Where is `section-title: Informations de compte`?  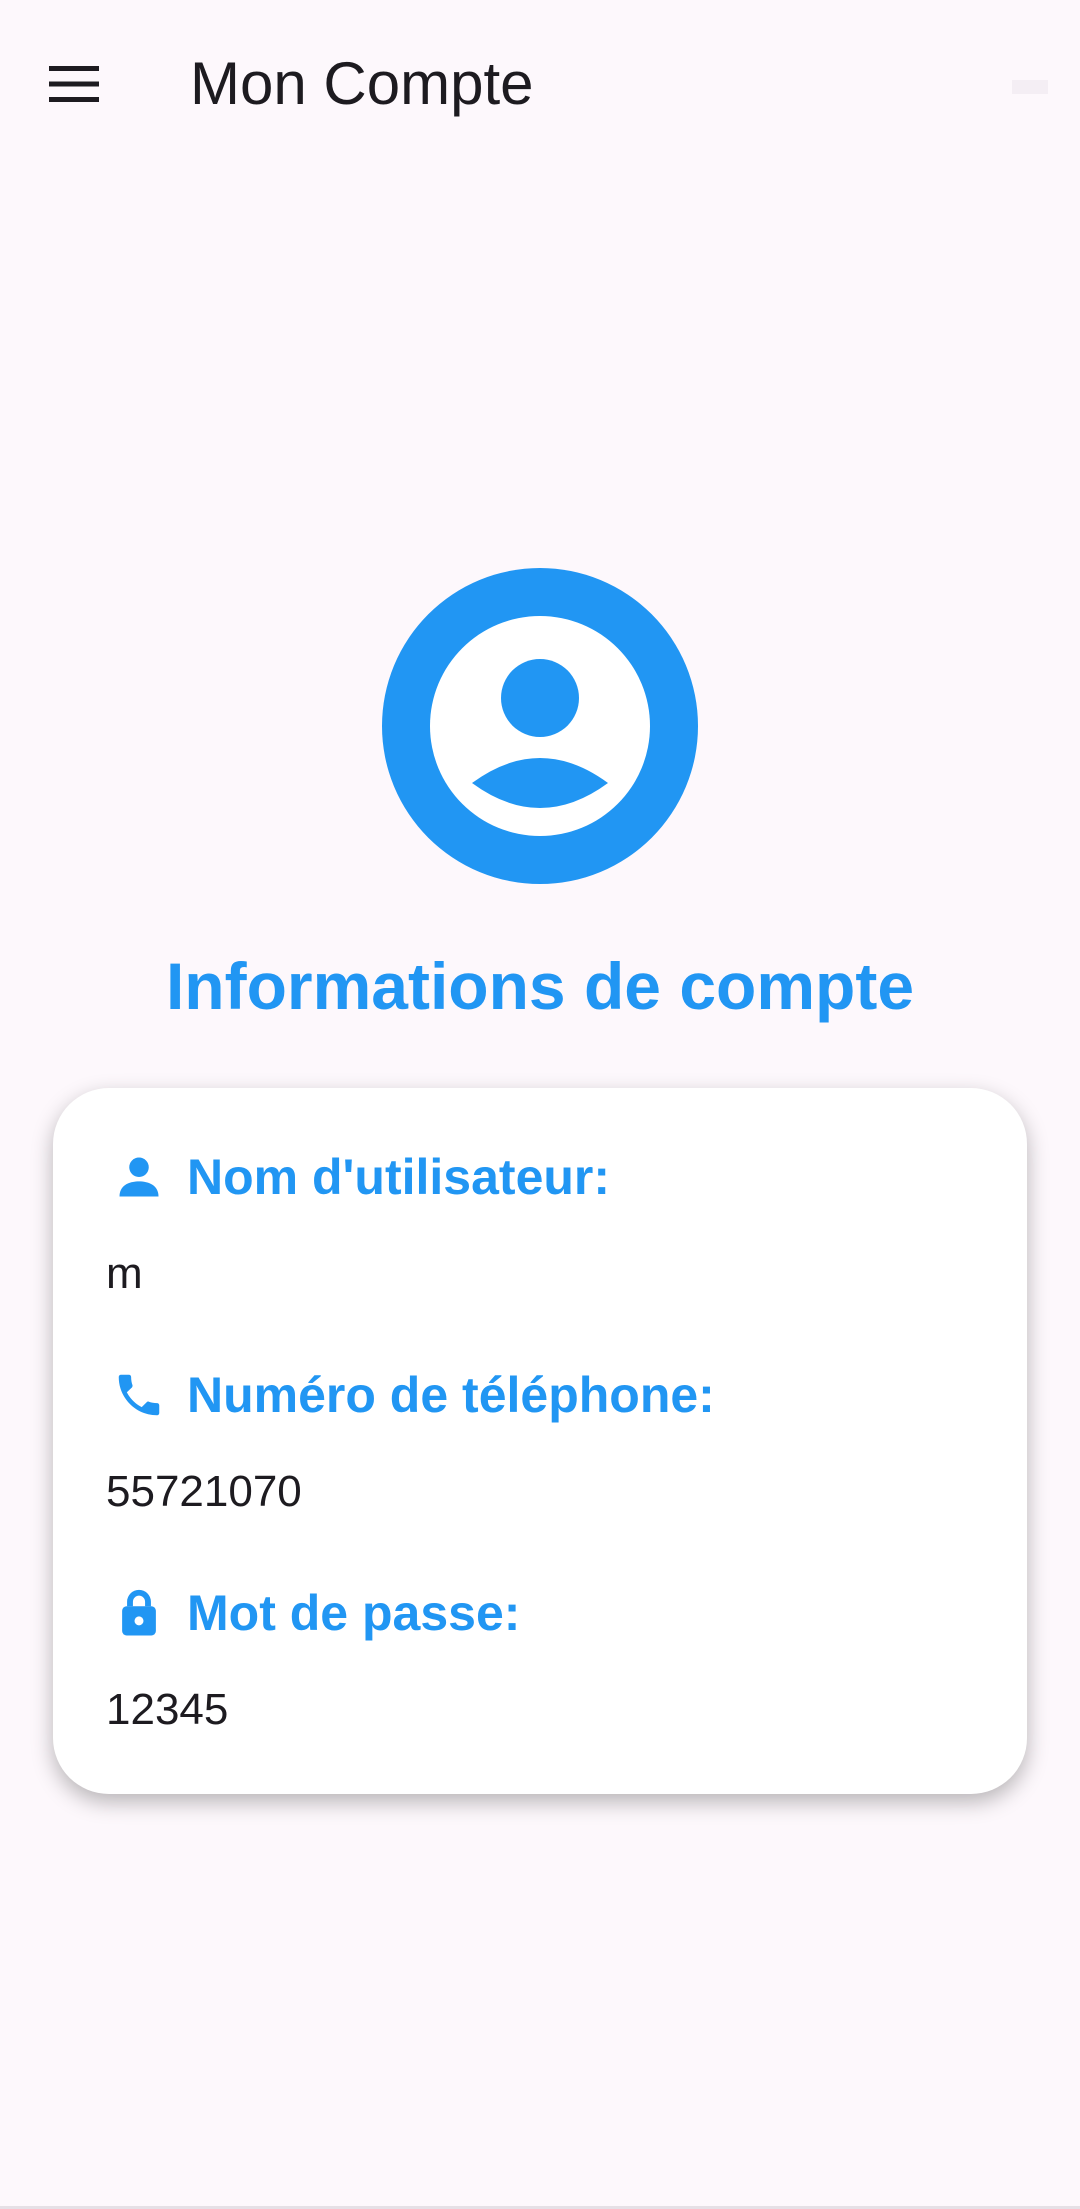
section-title: Informations de compte is located at coordinates (540, 986).